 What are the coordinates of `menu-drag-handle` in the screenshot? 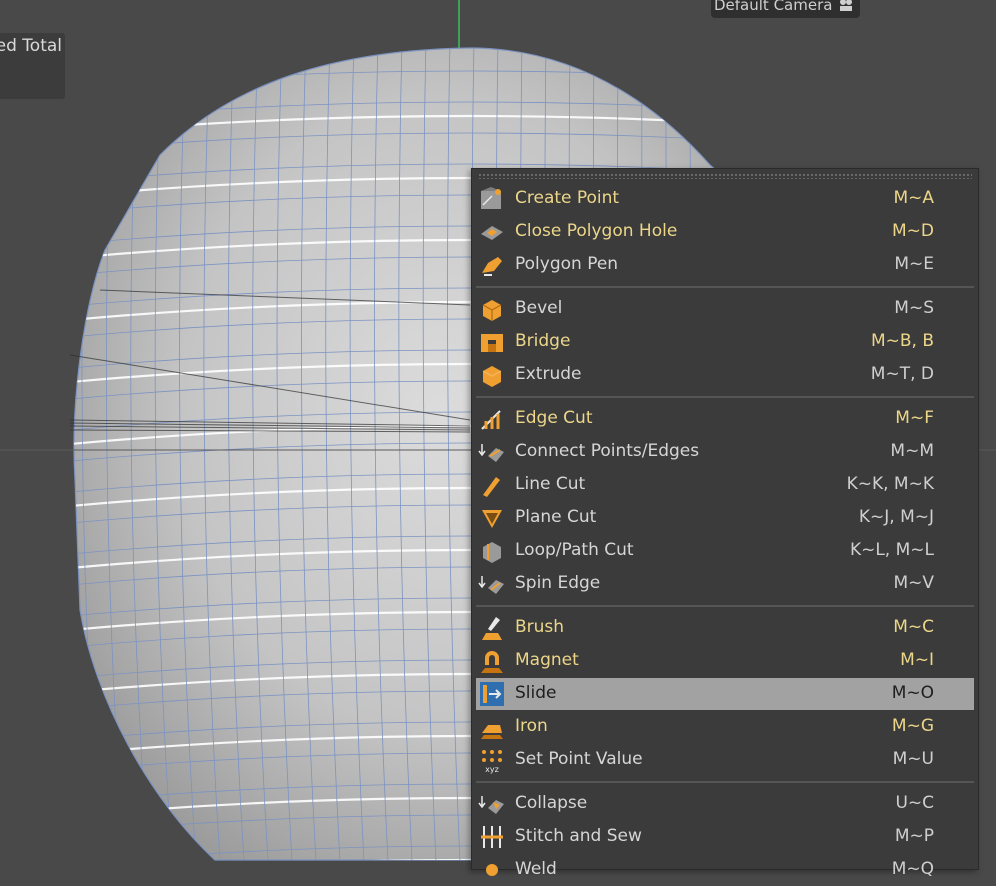 It's located at (725, 176).